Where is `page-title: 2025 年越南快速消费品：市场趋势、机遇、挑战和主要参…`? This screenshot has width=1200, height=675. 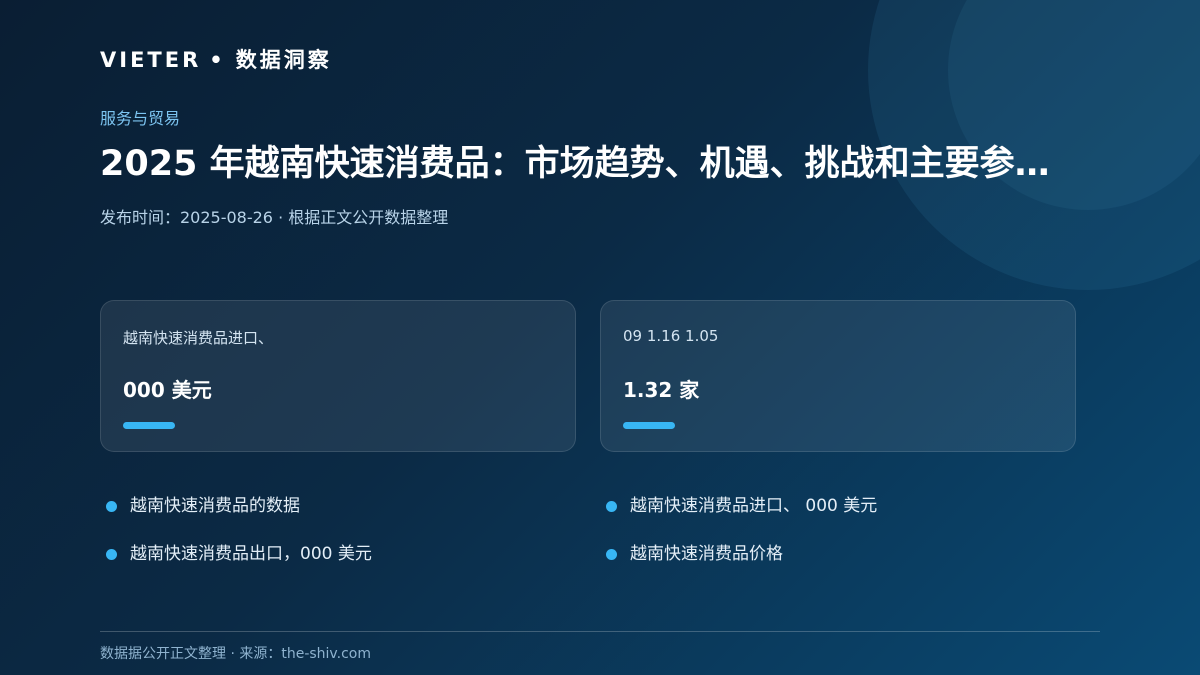
page-title: 2025 年越南快速消费品：市场趋势、机遇、挑战和主要参… is located at coordinates (575, 164).